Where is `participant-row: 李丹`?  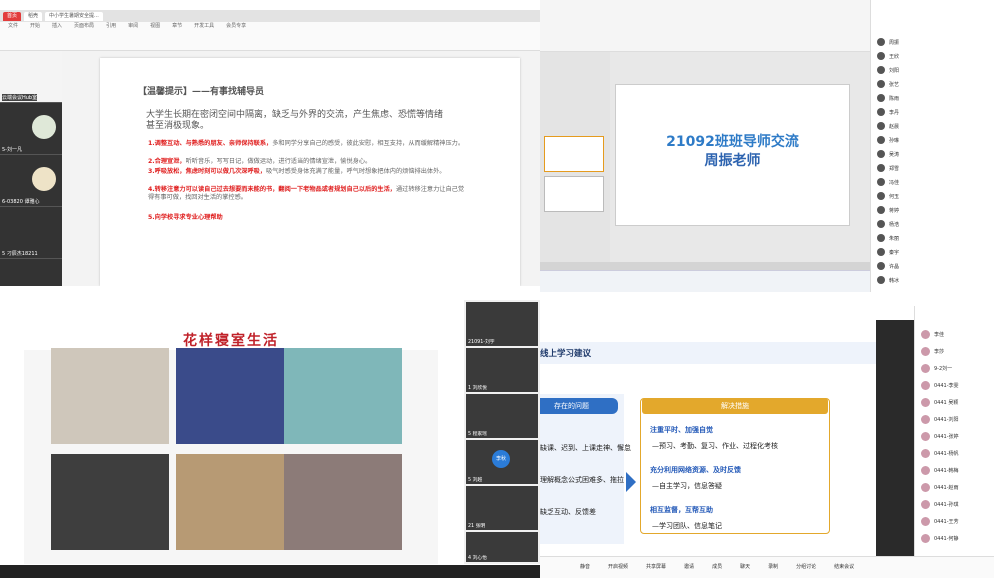 participant-row: 李丹 is located at coordinates (932, 112).